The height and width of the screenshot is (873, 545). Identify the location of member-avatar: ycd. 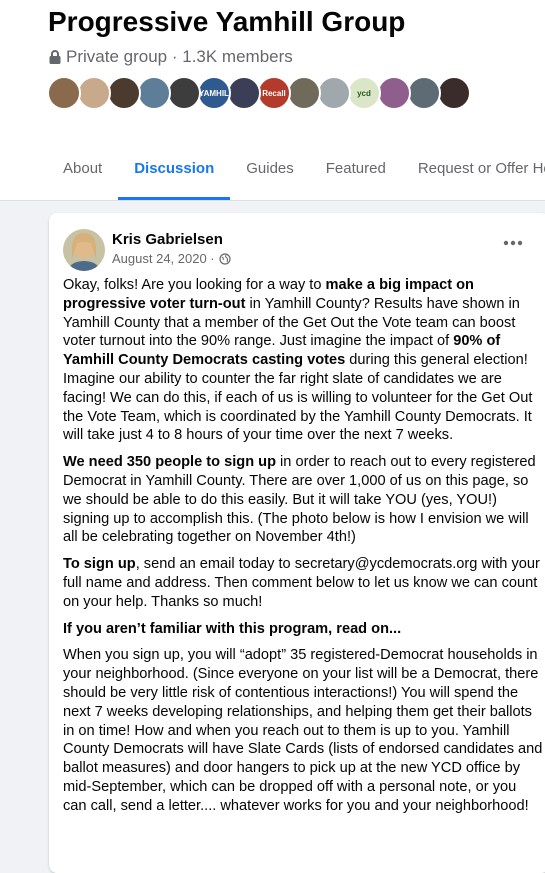
(364, 93).